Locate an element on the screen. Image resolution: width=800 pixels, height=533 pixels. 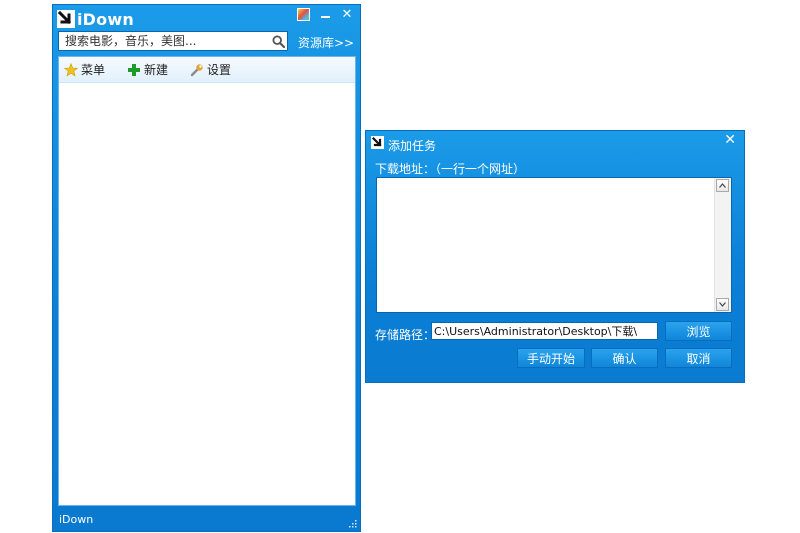
url-textarea is located at coordinates (546, 245).